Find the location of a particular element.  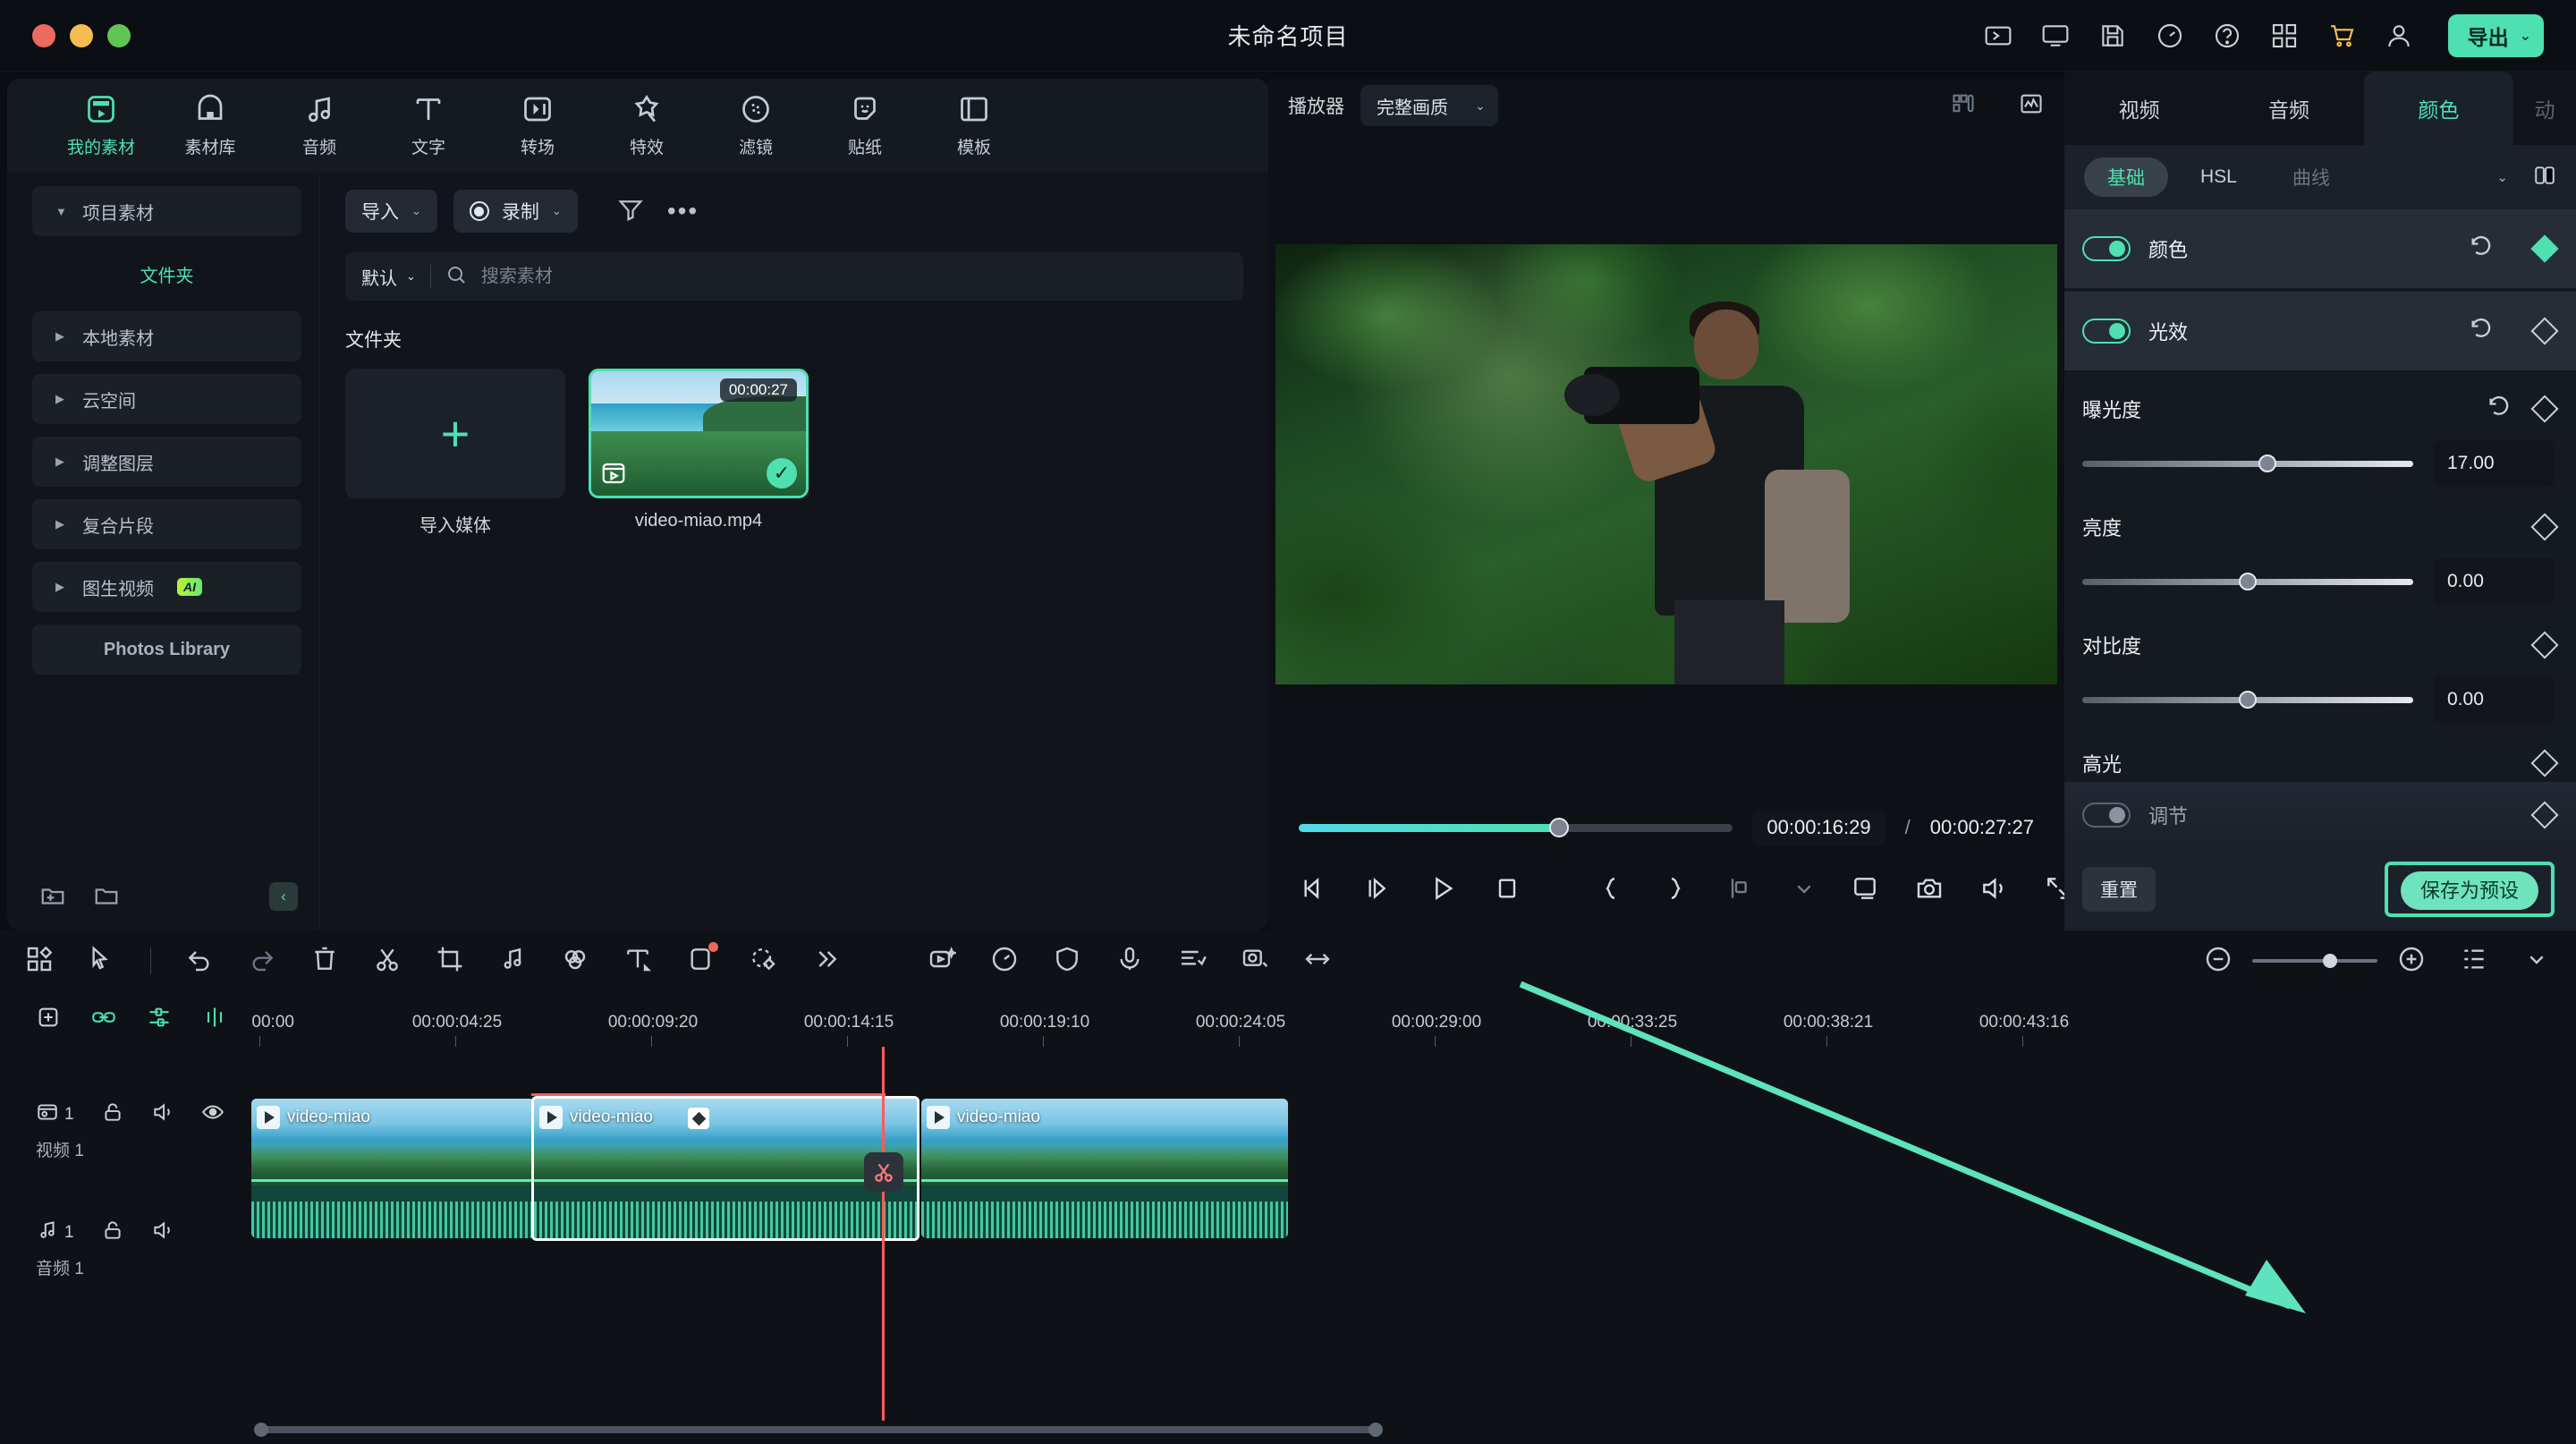

subtab-curves: 曲线 is located at coordinates (2311, 177).